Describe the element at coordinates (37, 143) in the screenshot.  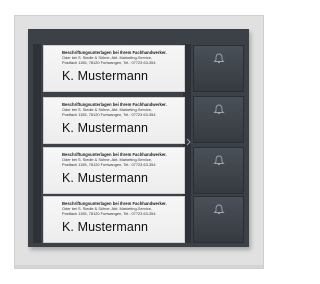
I see `left-frame-rail` at that location.